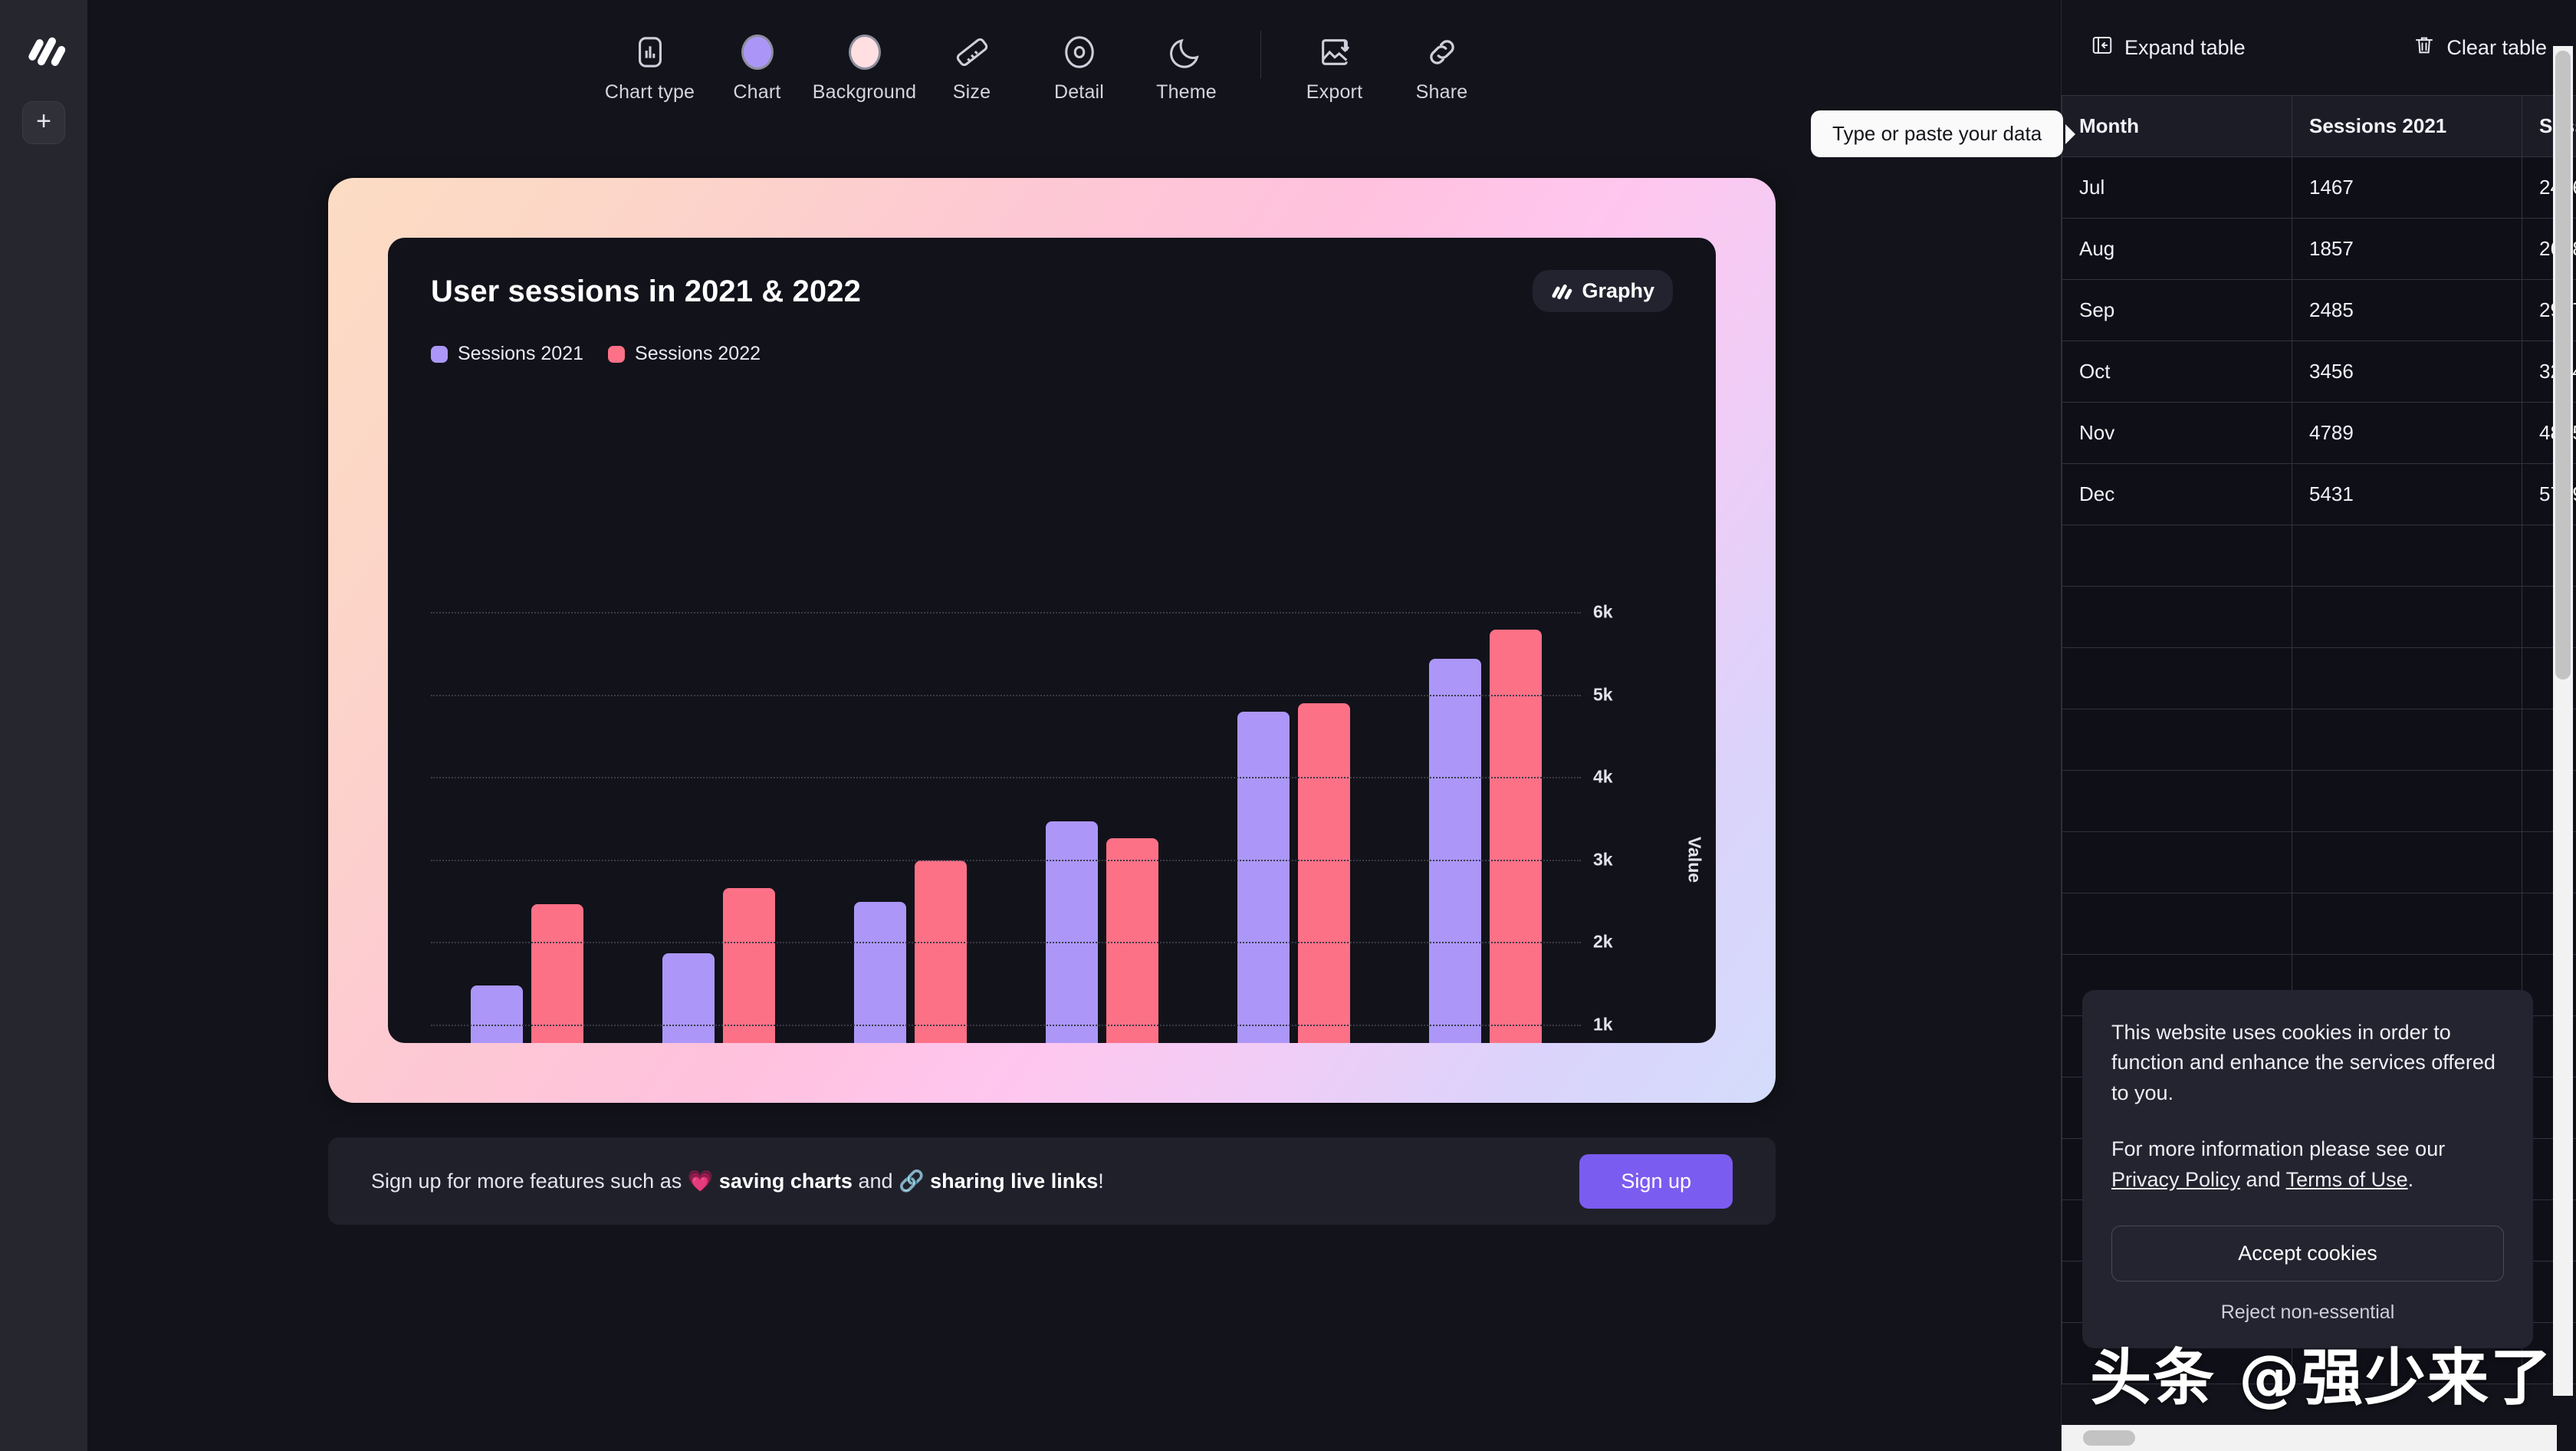 Image resolution: width=2576 pixels, height=1451 pixels. What do you see at coordinates (2307, 1254) in the screenshot?
I see `accept-cookies-button: Accept cookies` at bounding box center [2307, 1254].